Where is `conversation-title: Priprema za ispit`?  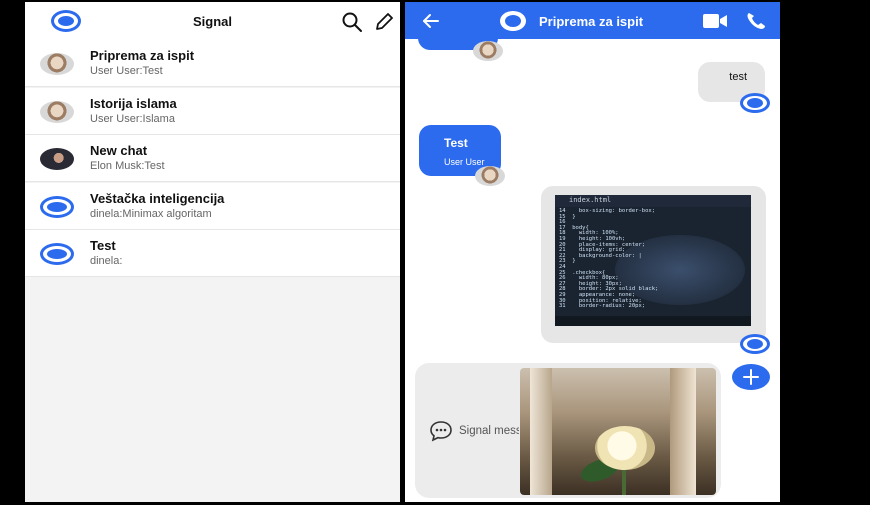
conversation-title: Priprema za ispit is located at coordinates (591, 21).